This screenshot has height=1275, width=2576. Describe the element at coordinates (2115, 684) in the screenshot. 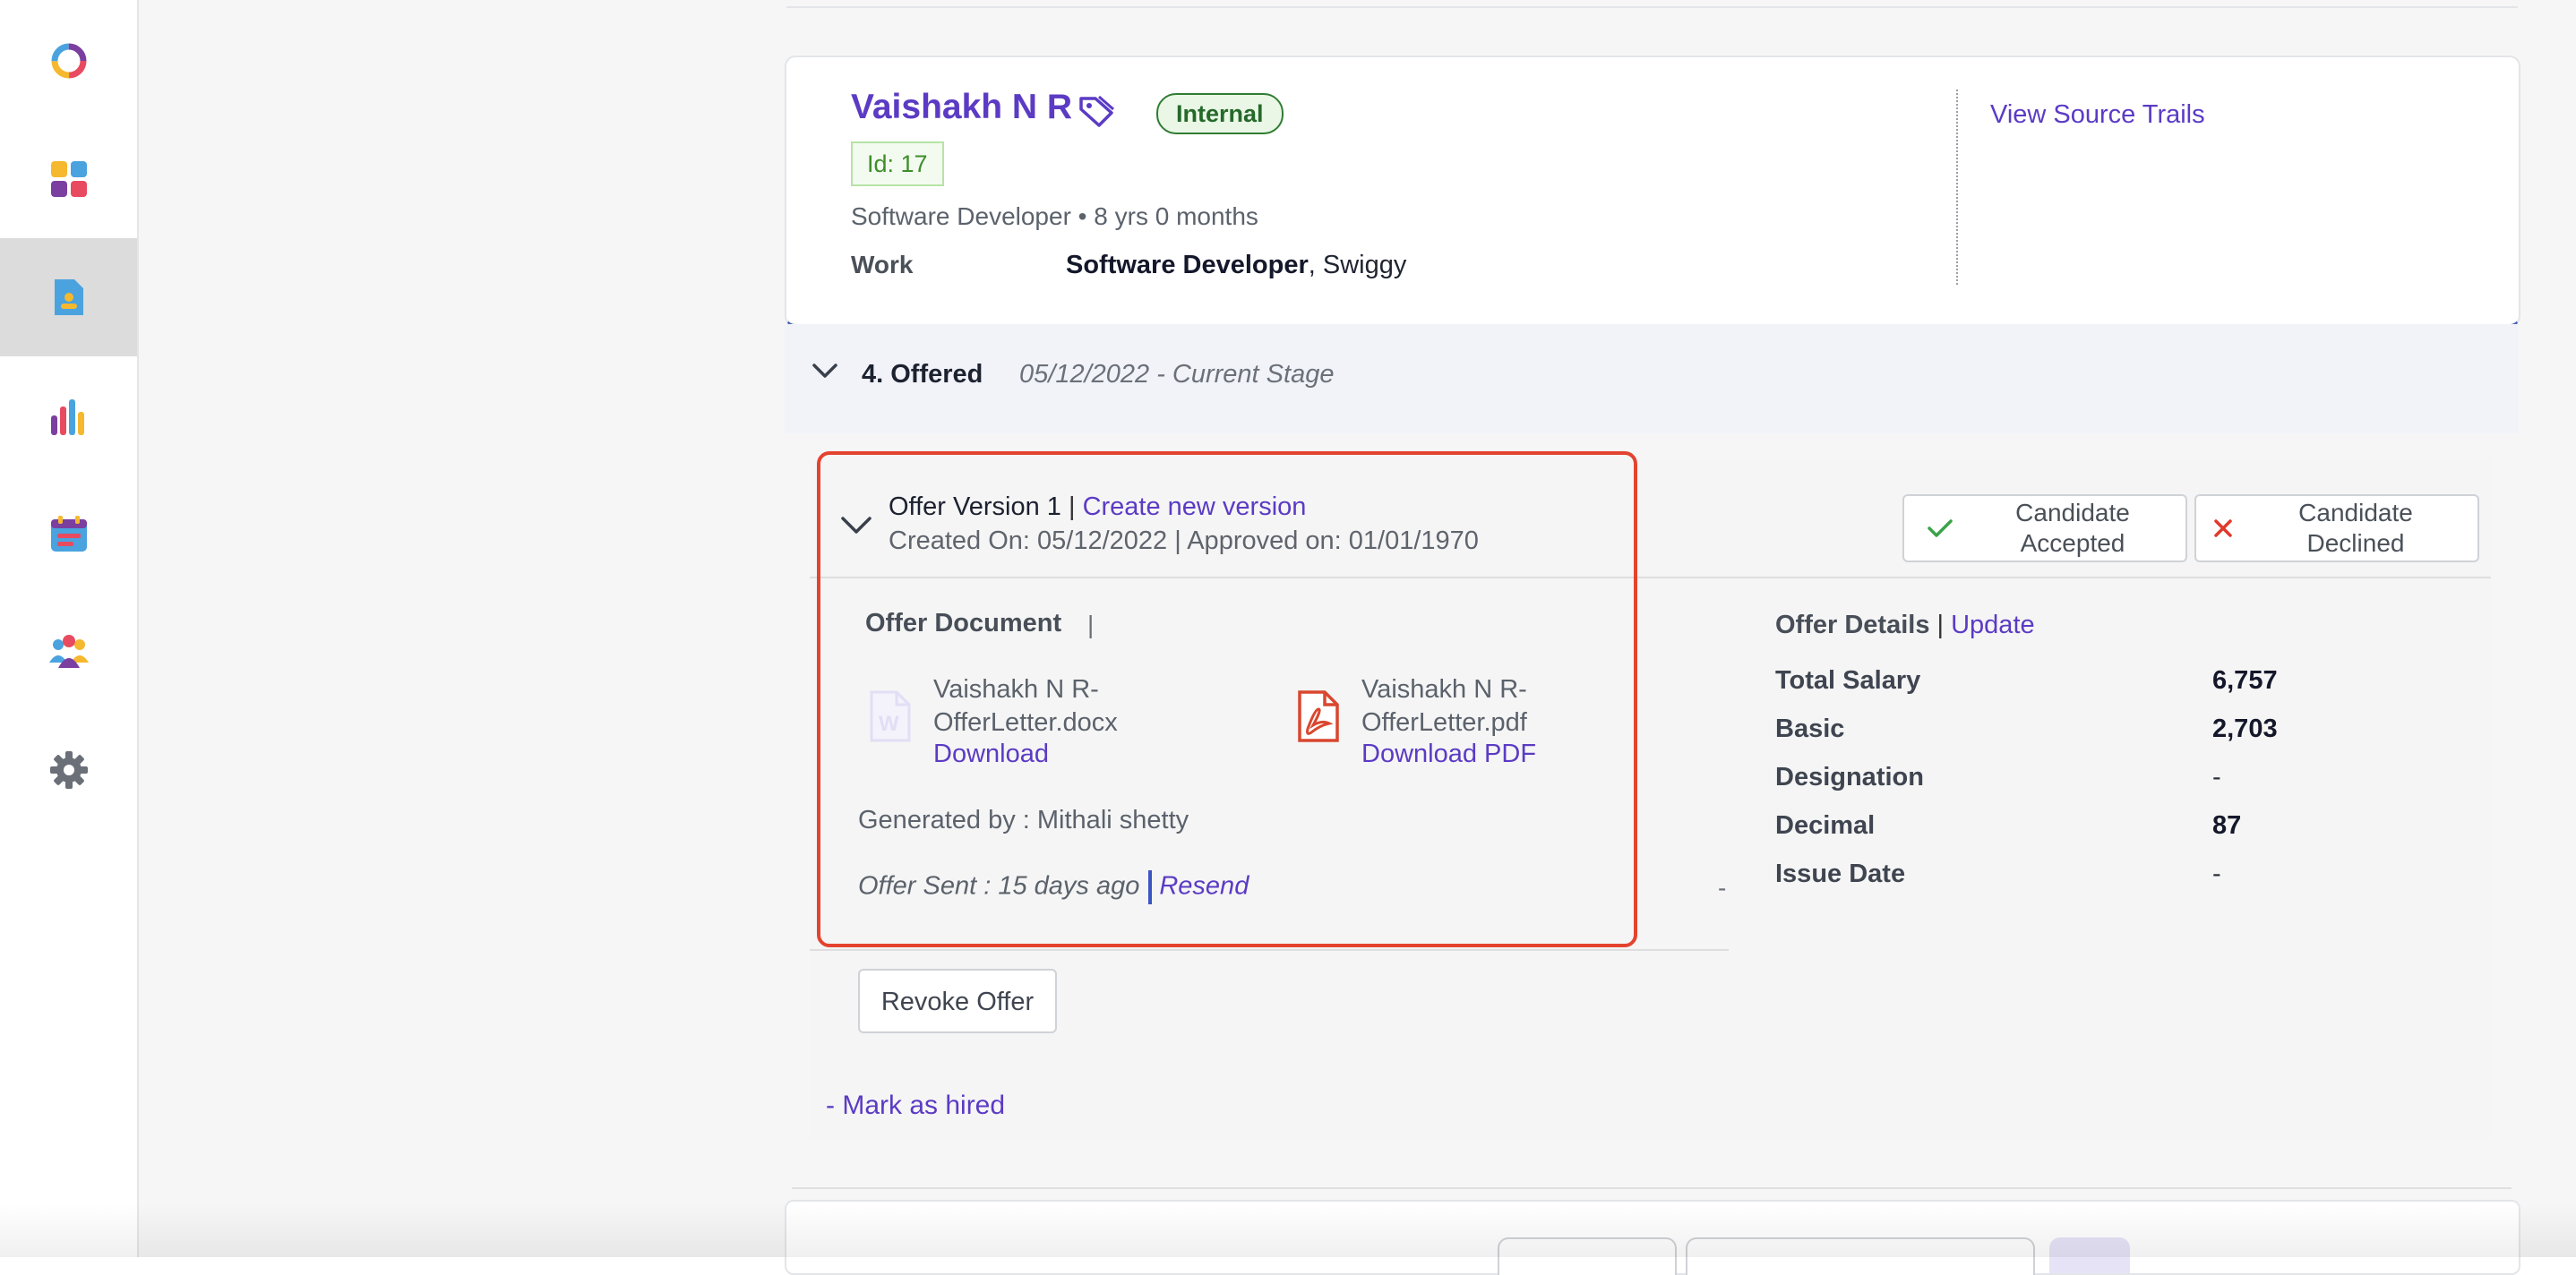

I see `detail-row-total-salary: Total Salary 6,757` at that location.